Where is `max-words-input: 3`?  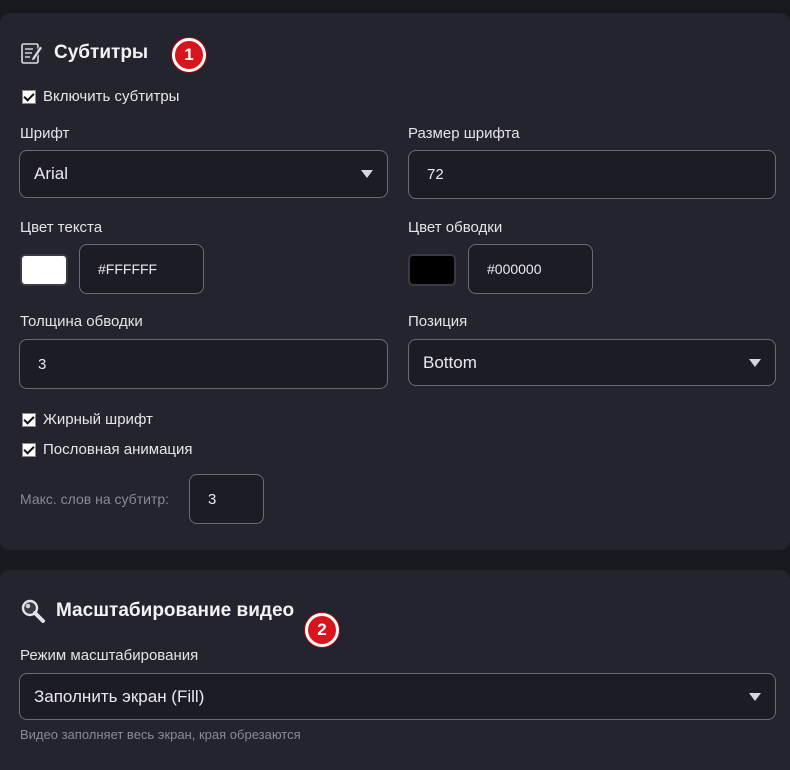
max-words-input: 3 is located at coordinates (226, 499).